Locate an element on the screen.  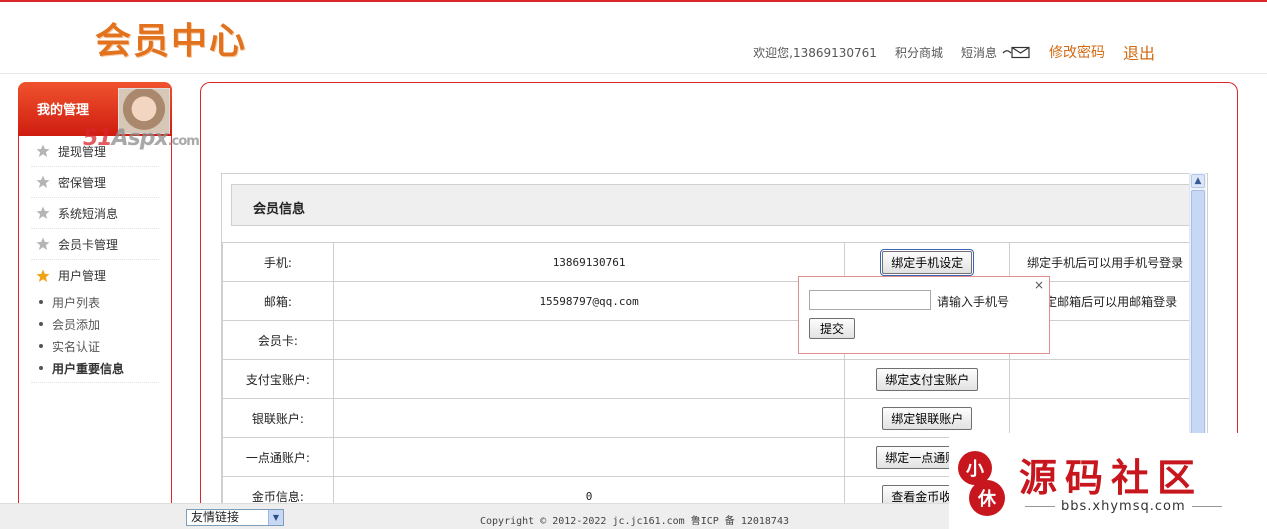
brand-watermark: 小 休 源码社区 bbs.xhymsq.com is located at coordinates (1108, 481).